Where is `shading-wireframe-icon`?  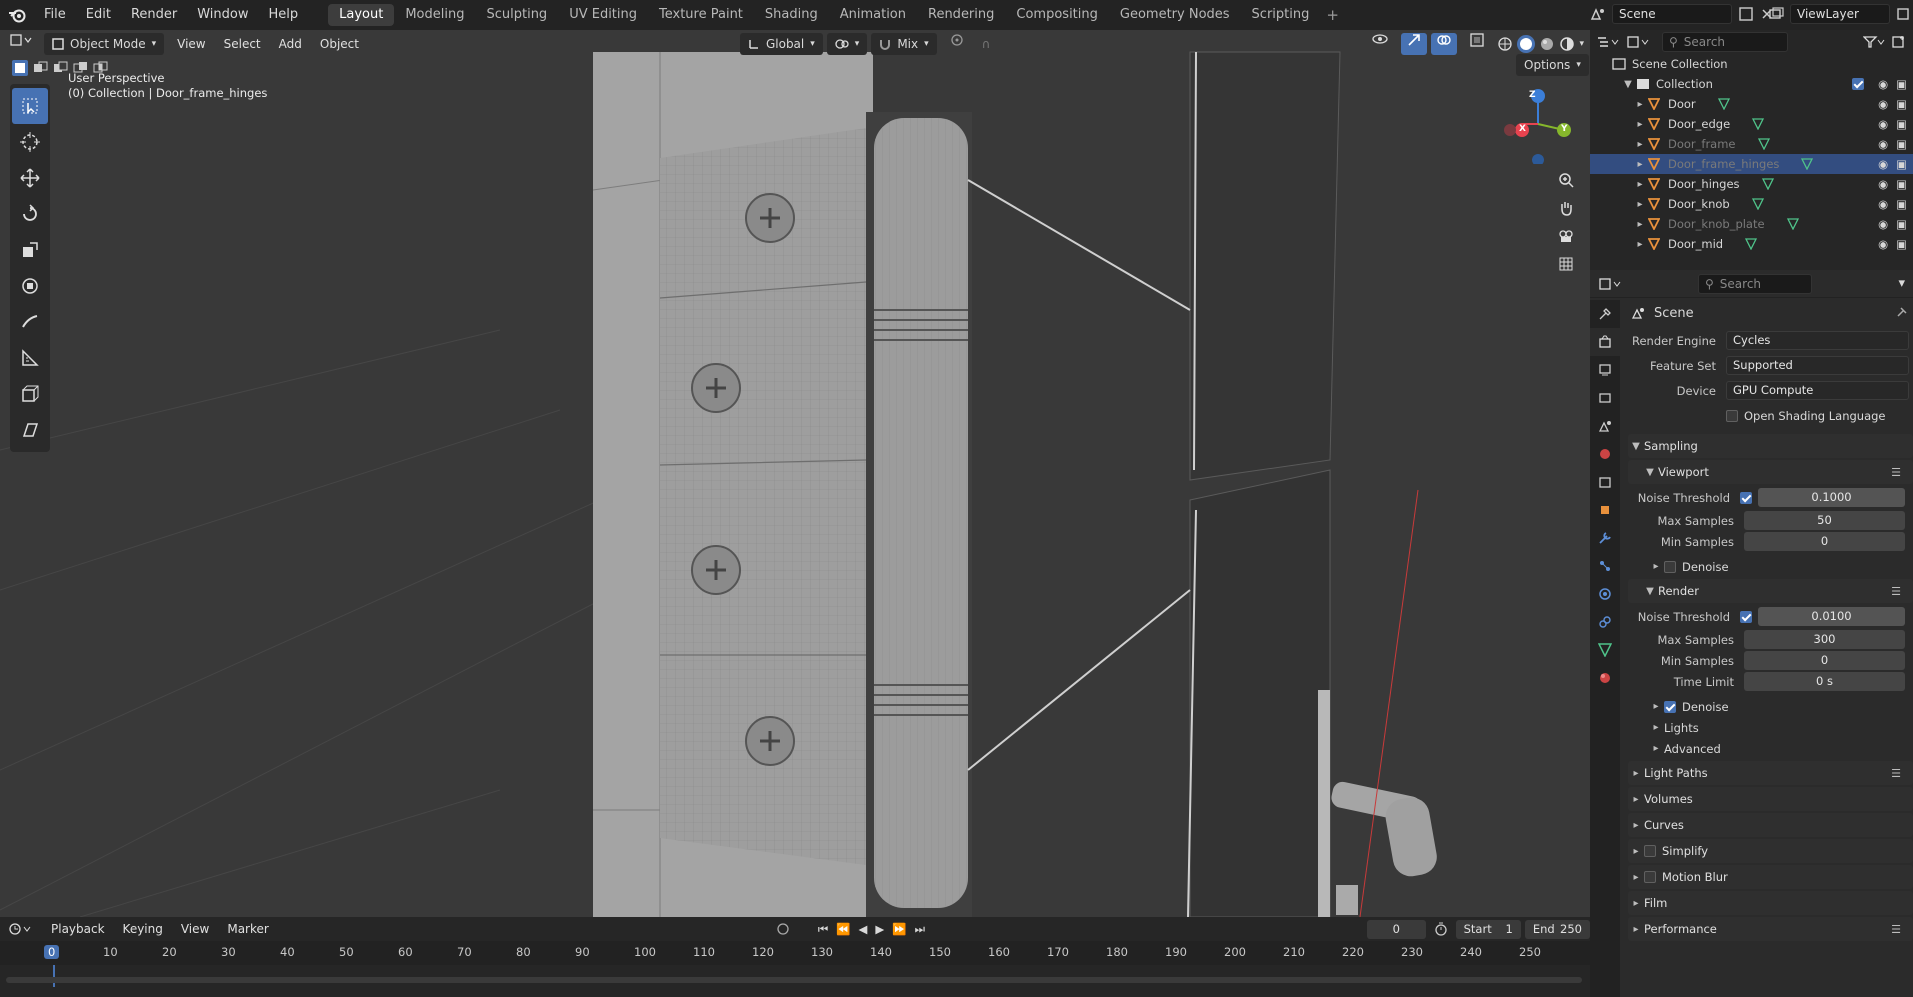 shading-wireframe-icon is located at coordinates (1505, 44).